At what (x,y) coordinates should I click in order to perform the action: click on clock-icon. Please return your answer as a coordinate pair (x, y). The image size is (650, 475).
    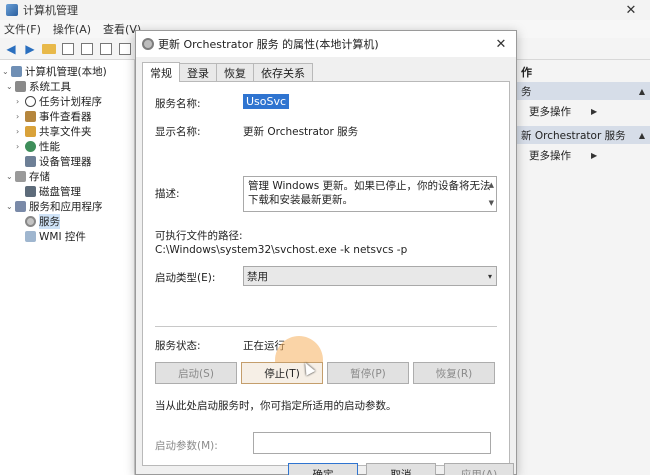
    Looking at the image, I should click on (30, 101).